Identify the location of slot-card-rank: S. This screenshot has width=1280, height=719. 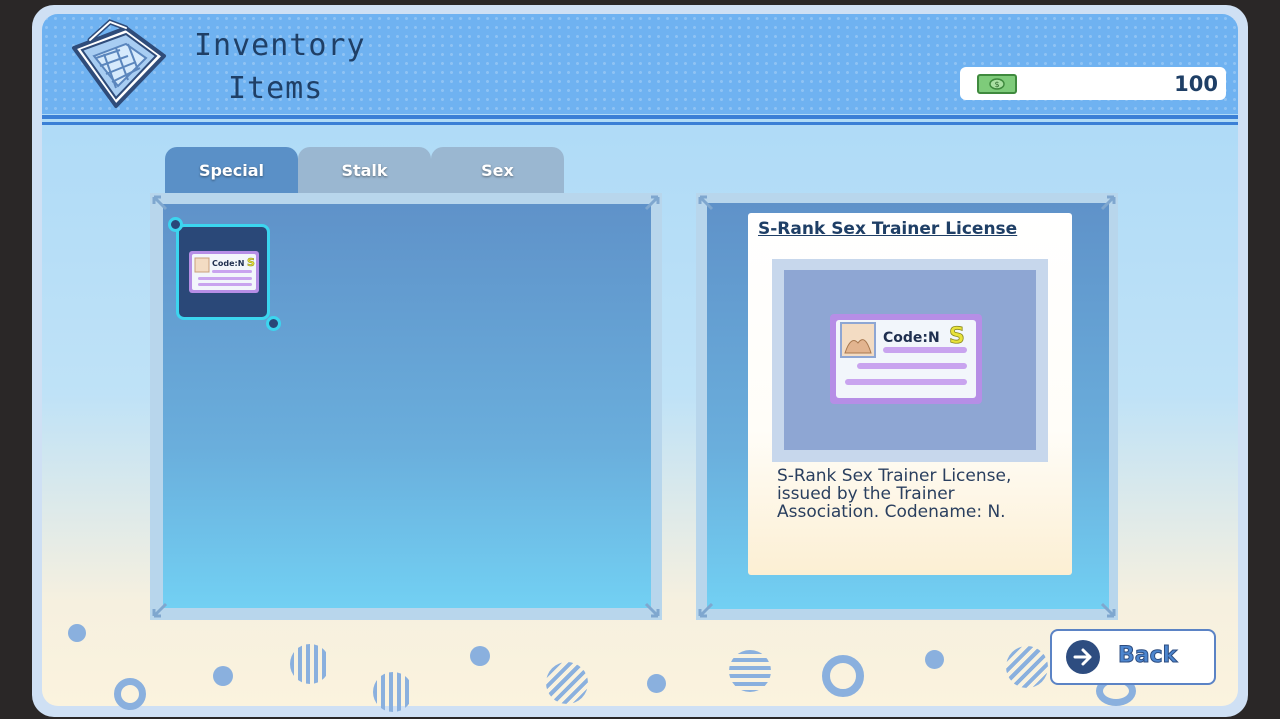
(251, 262).